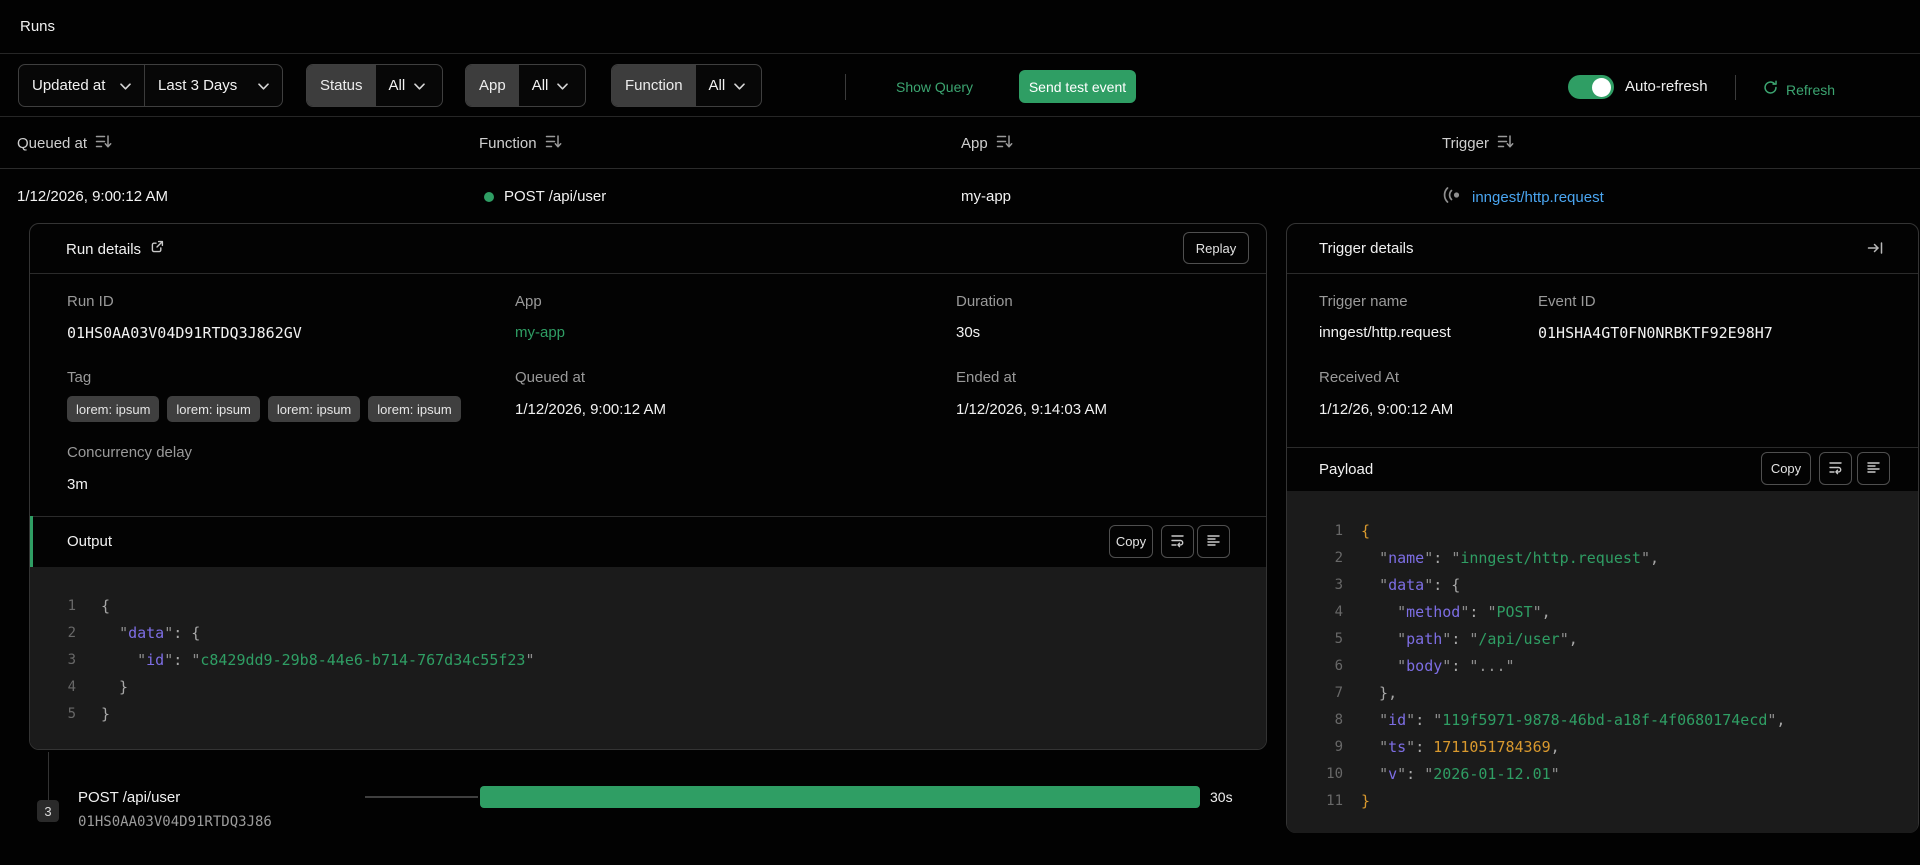 The image size is (1920, 865). Describe the element at coordinates (341, 85) in the screenshot. I see `status-filter-label: Status` at that location.